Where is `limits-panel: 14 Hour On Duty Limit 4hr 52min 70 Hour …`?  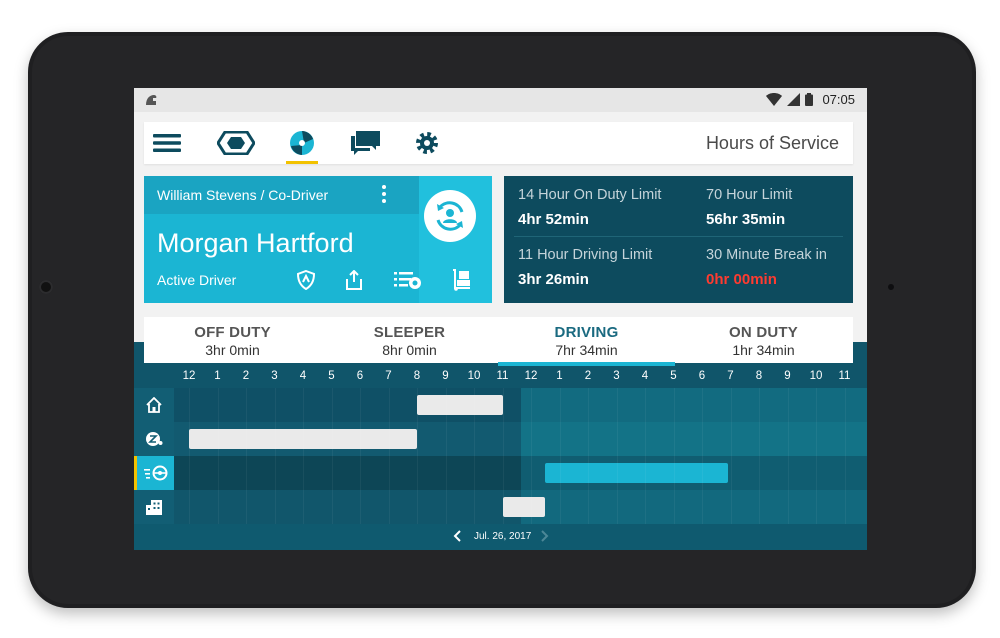 limits-panel: 14 Hour On Duty Limit 4hr 52min 70 Hour … is located at coordinates (678, 239).